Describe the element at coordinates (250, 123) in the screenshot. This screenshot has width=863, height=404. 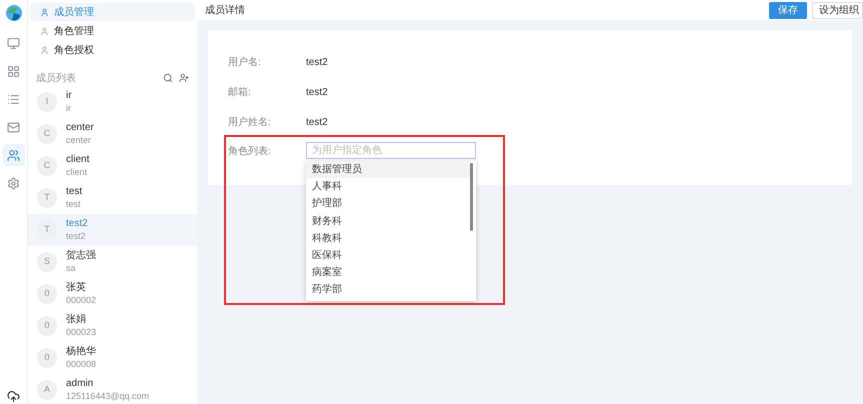
I see `field-label: 用户姓名:` at that location.